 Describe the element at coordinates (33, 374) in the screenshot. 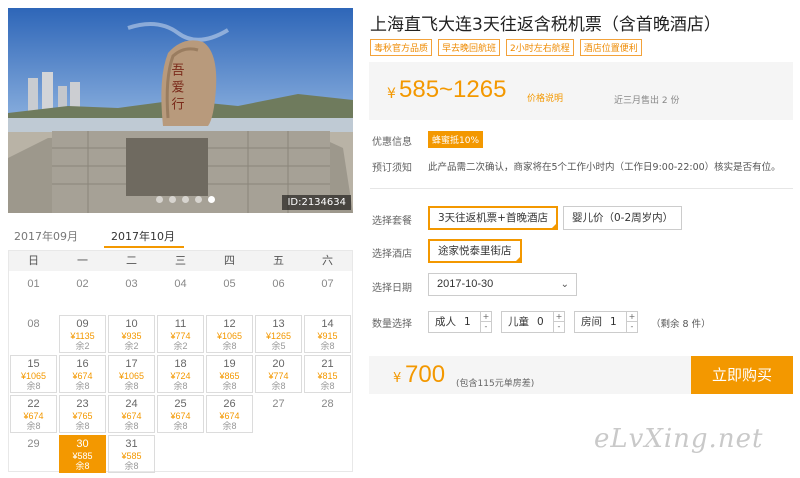

I see `calendar-day: 15 ¥1065 余8` at that location.